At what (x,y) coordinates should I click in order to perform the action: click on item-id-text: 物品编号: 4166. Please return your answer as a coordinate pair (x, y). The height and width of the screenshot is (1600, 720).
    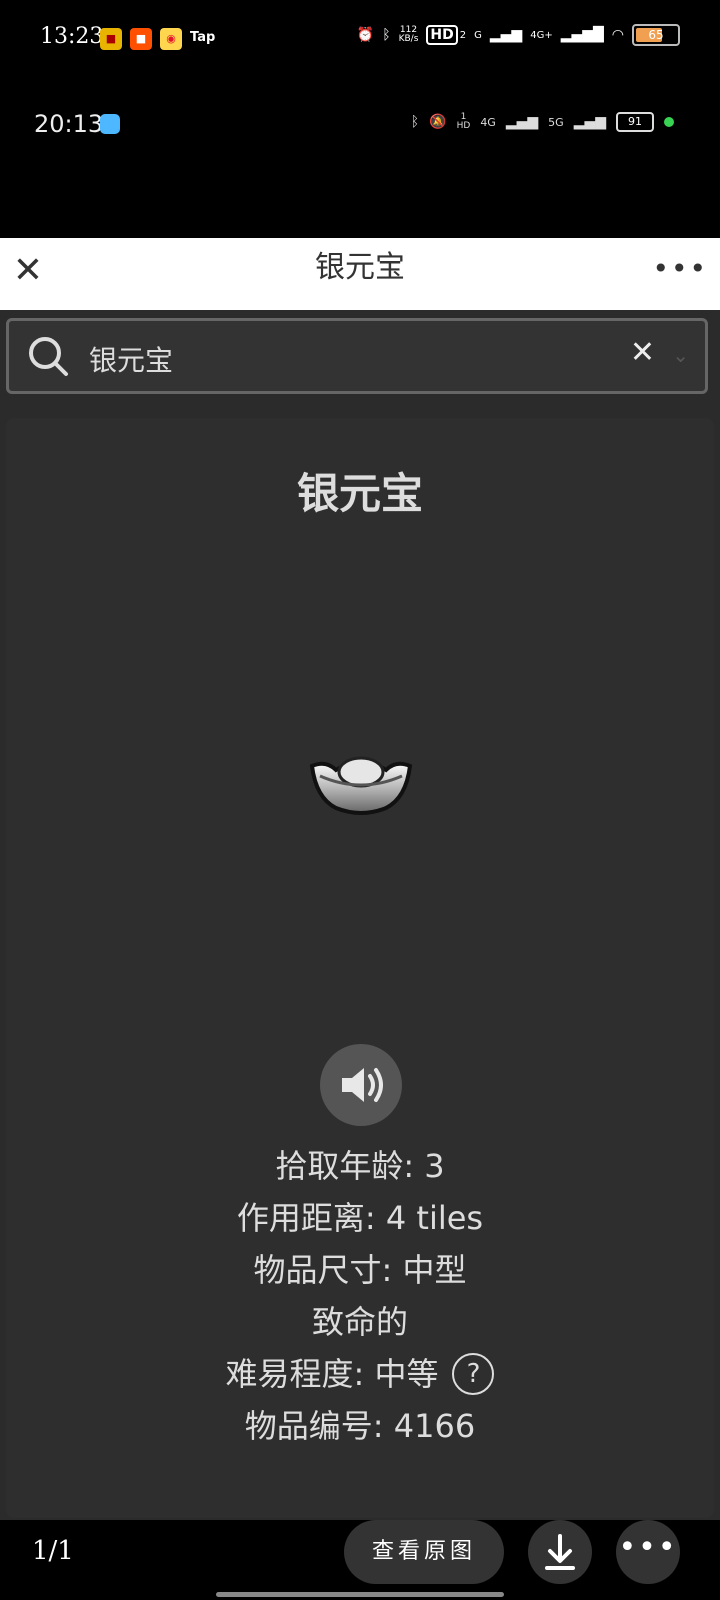
    Looking at the image, I should click on (360, 1426).